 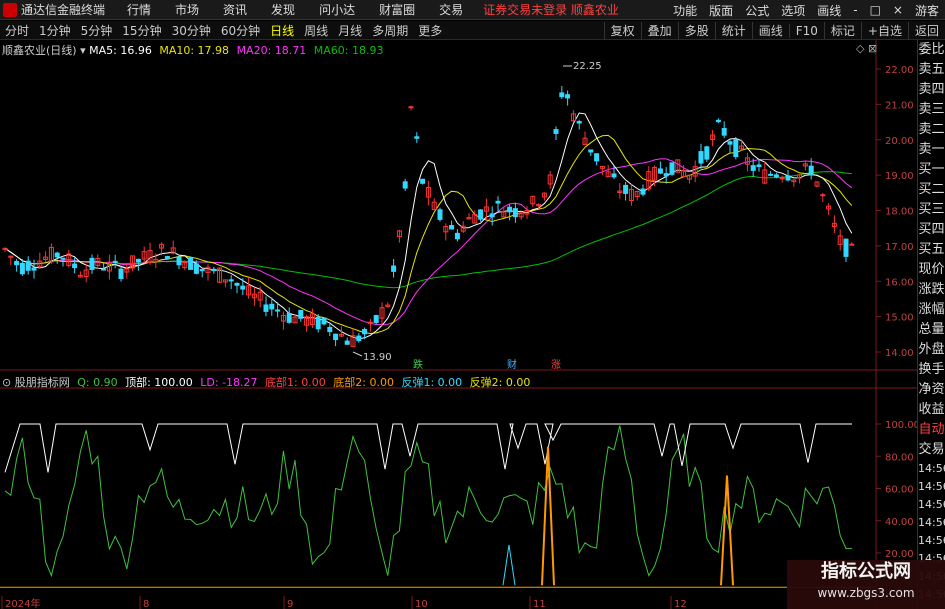 What do you see at coordinates (899, 247) in the screenshot?
I see `price-axis-label: 17.00` at bounding box center [899, 247].